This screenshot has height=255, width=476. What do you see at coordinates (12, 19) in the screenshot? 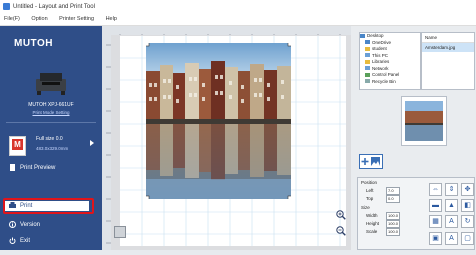
I see `menu-file: File(F)` at bounding box center [12, 19].